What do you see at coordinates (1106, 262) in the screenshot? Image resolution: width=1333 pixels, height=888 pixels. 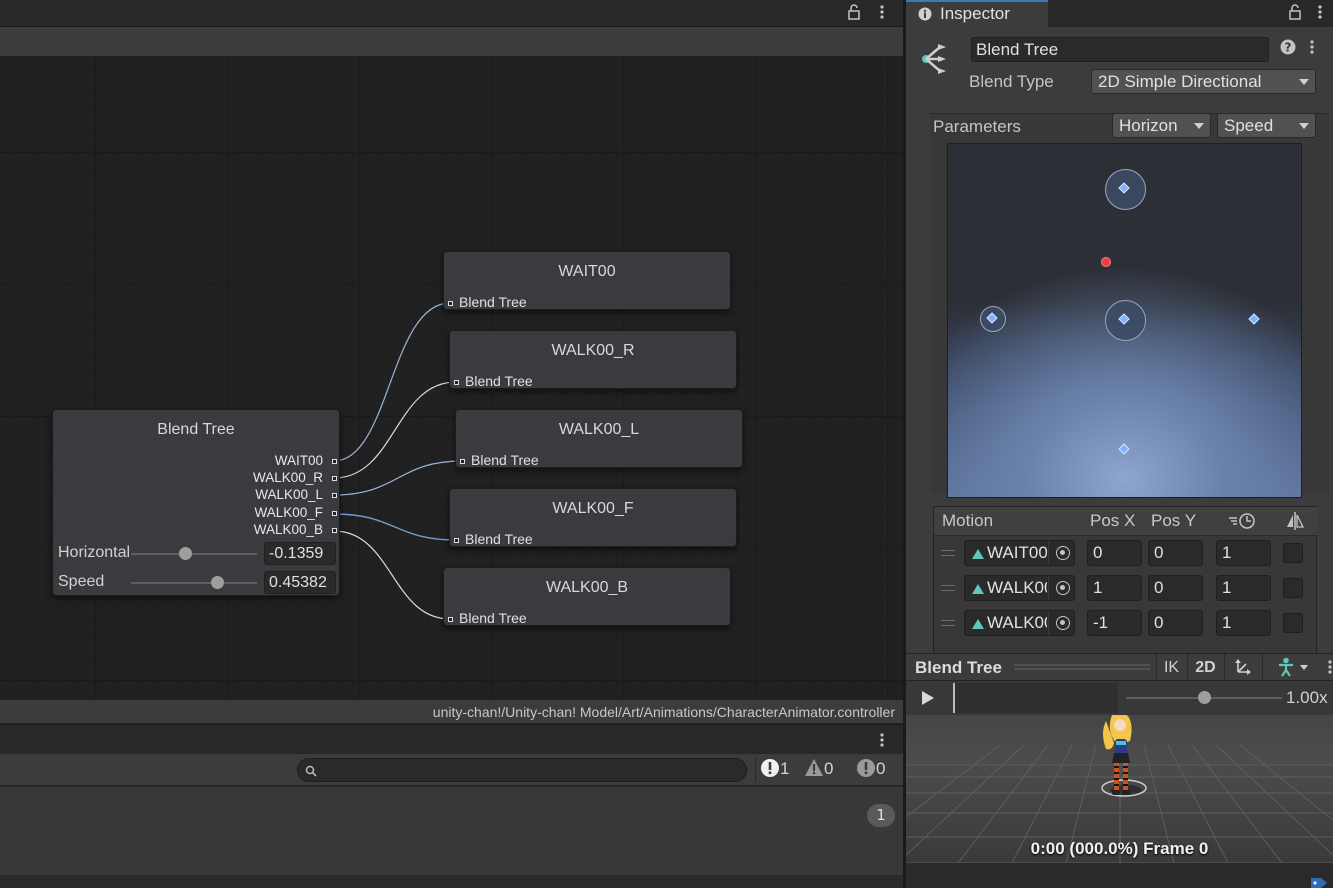 I see `current-blend-position` at bounding box center [1106, 262].